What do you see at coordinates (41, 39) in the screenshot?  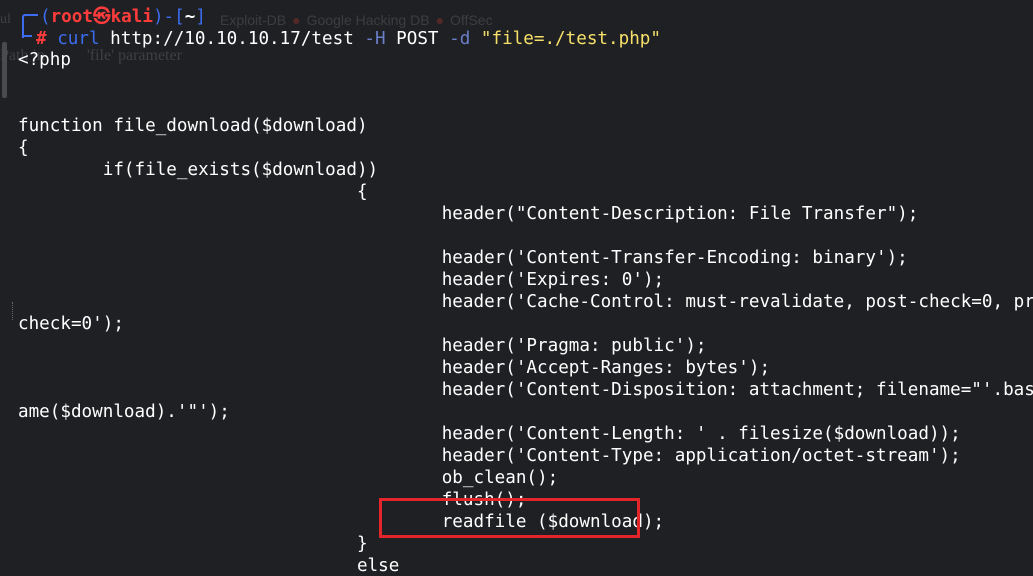 I see `prompt-symbol: #` at bounding box center [41, 39].